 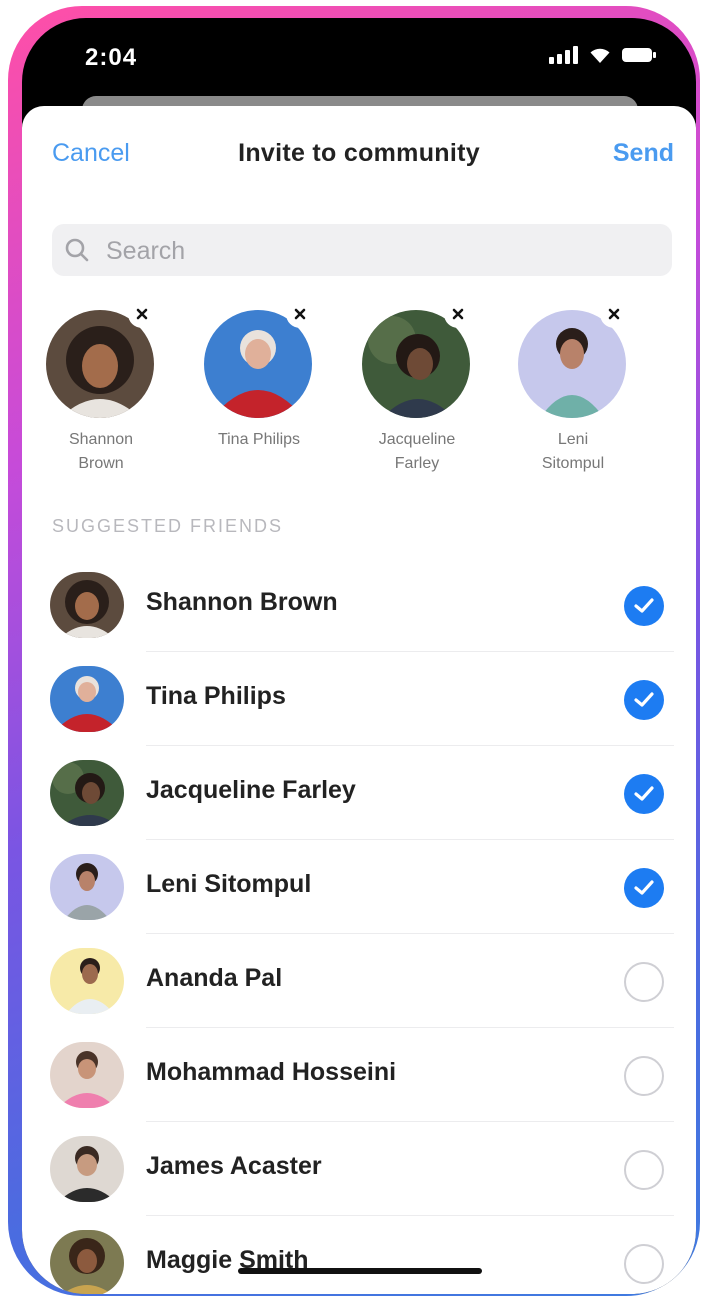 I want to click on friend-name: Ananda Pal, so click(x=214, y=978).